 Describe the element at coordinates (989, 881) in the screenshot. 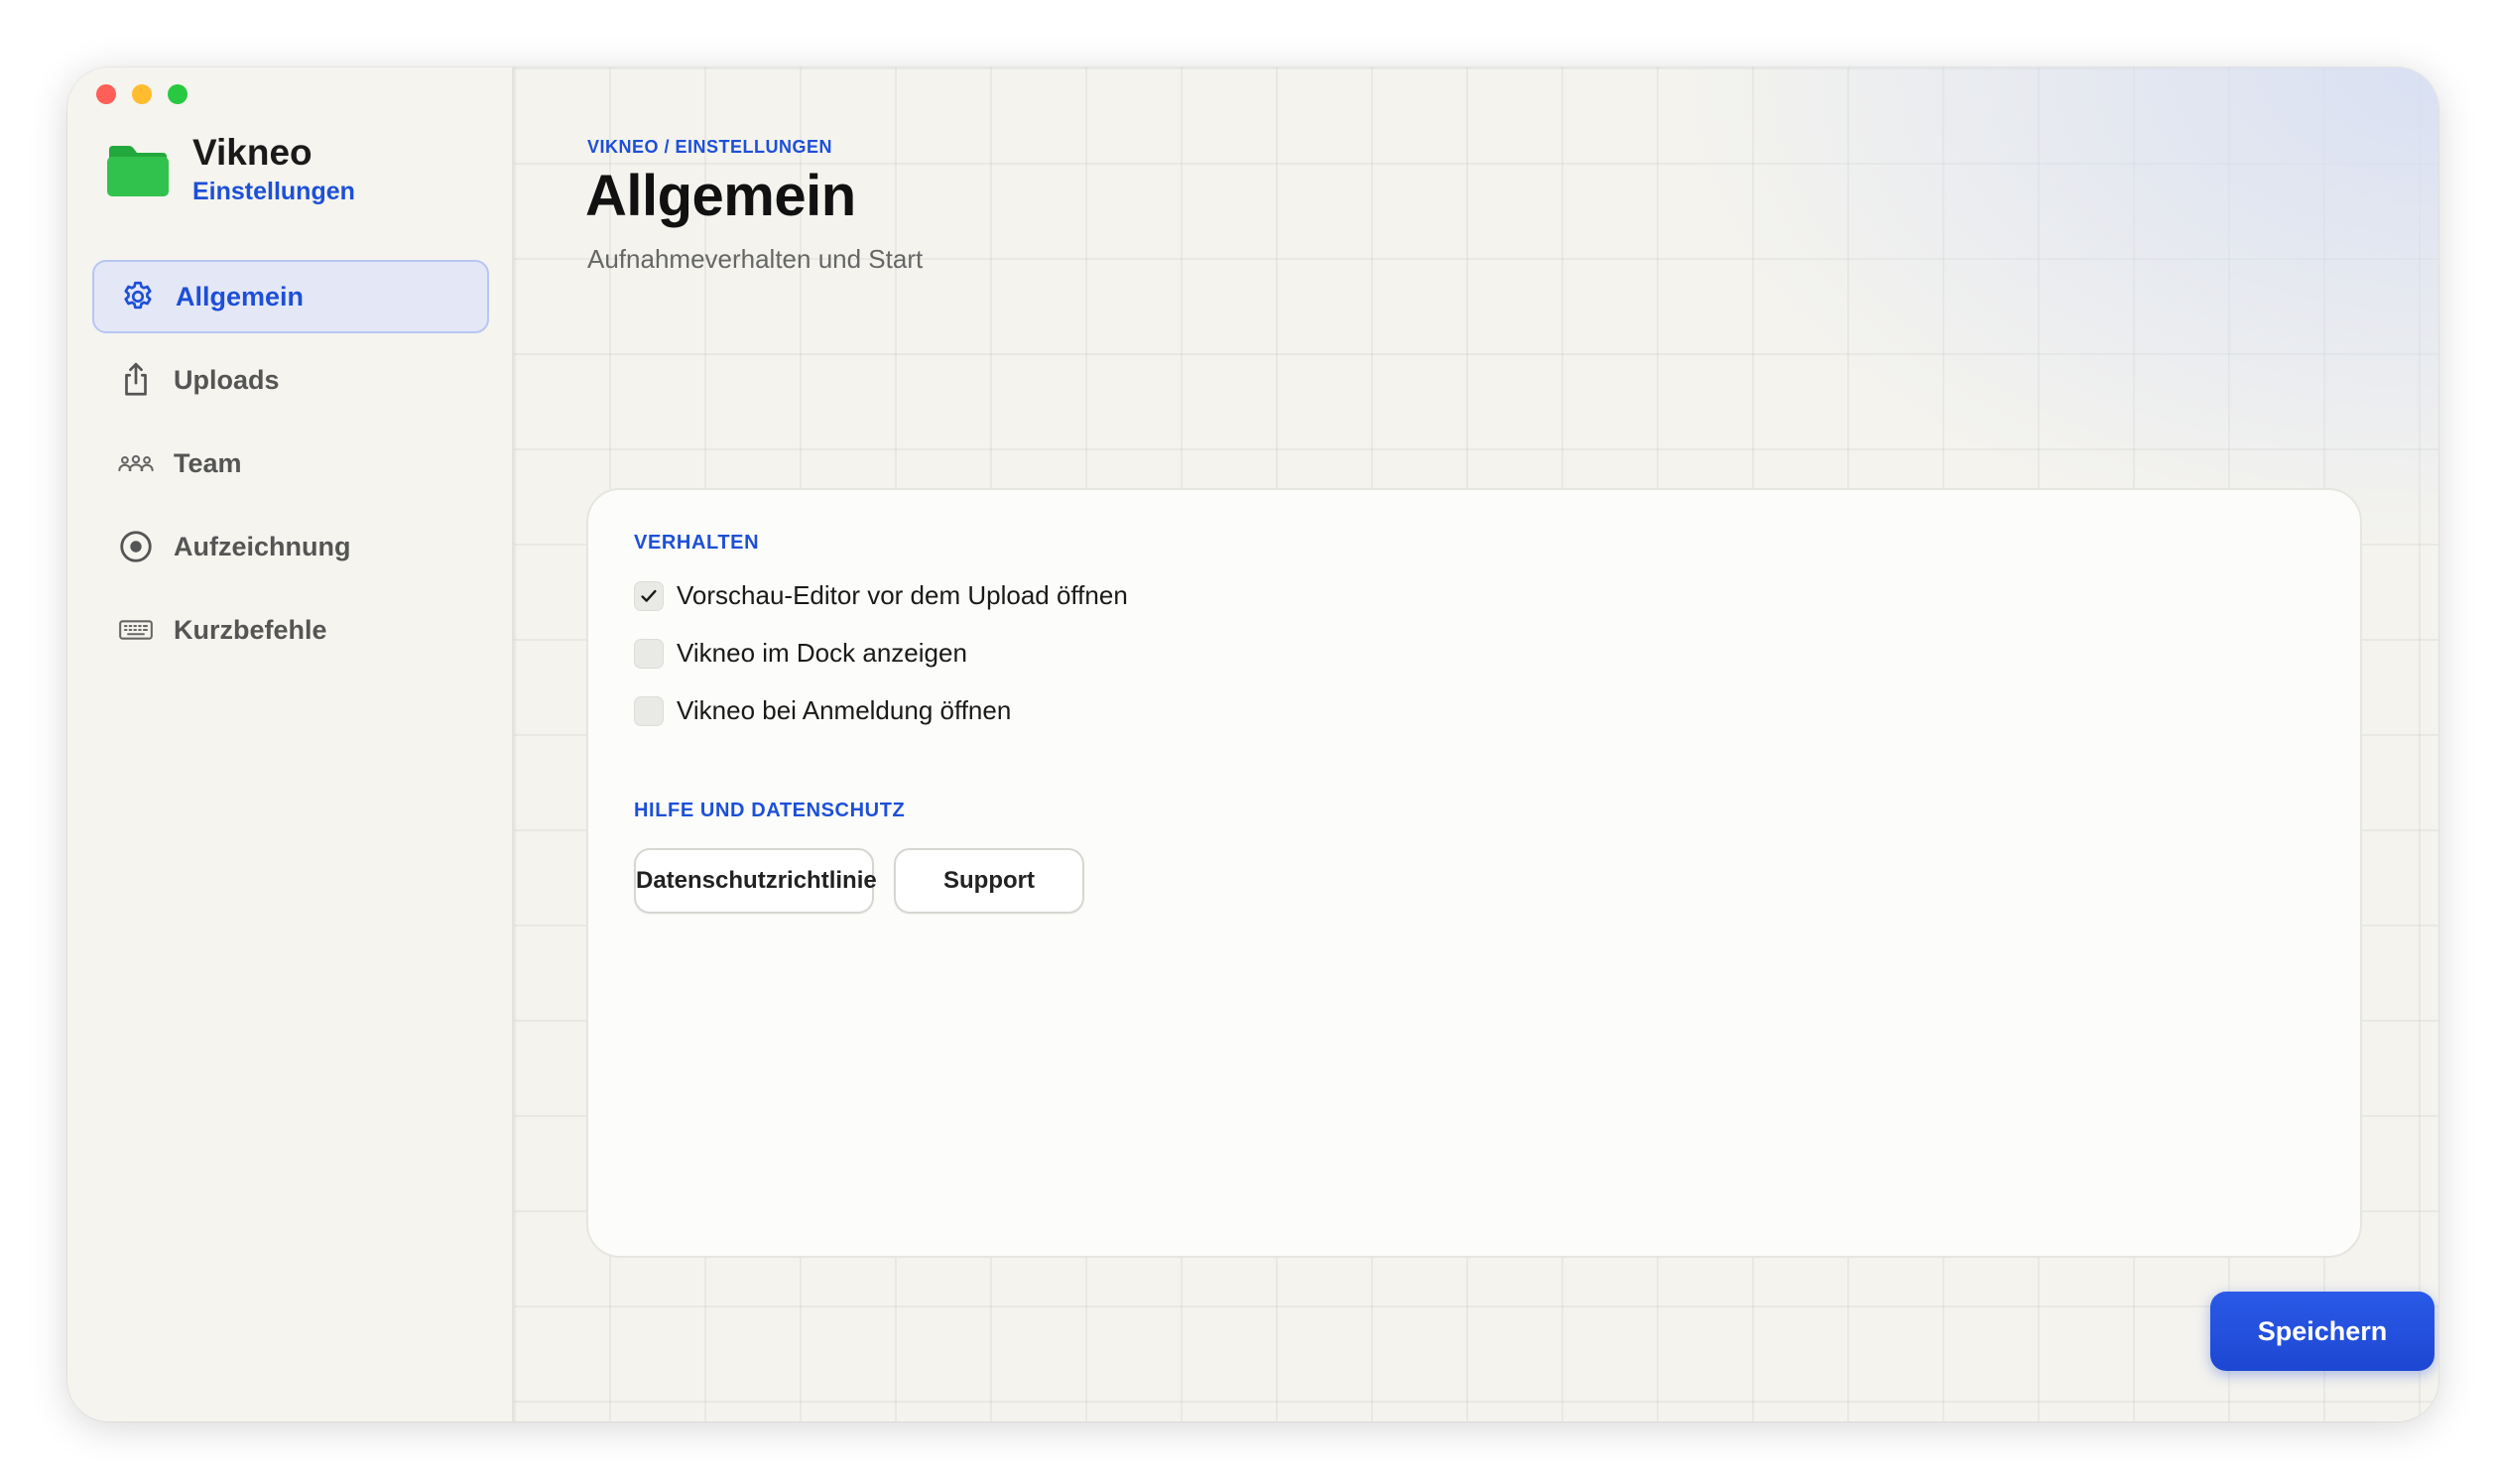

I see `support-button: Support` at that location.